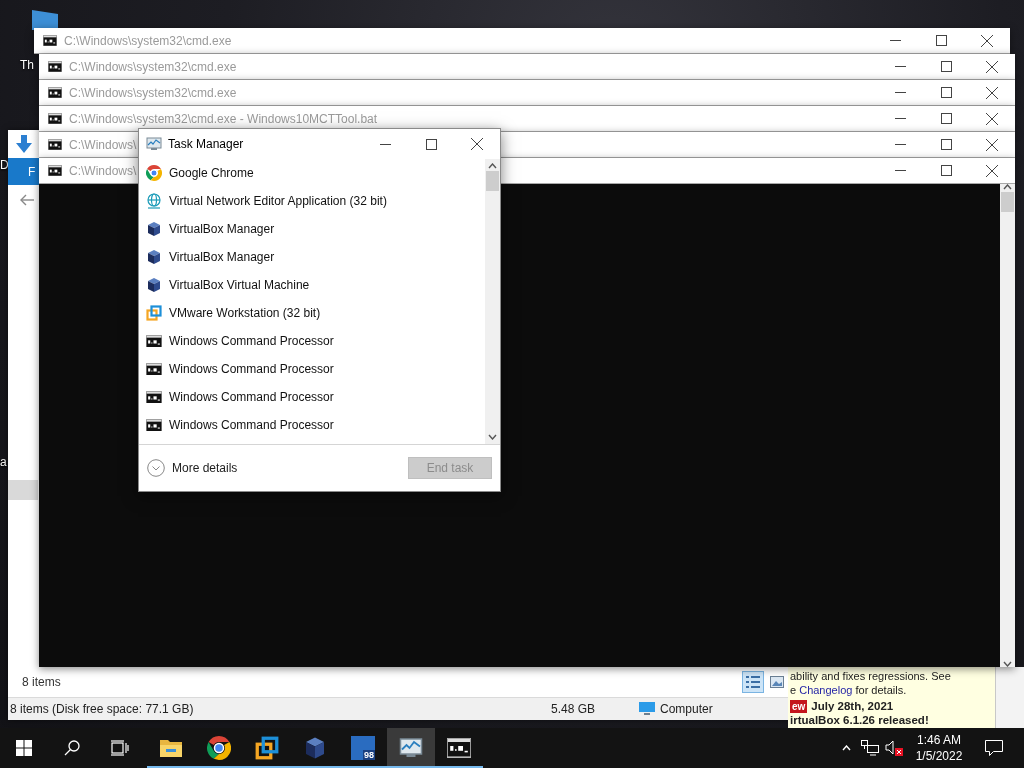 The height and width of the screenshot is (768, 1024). What do you see at coordinates (32, 171) in the screenshot?
I see `ribbon-tab: F` at bounding box center [32, 171].